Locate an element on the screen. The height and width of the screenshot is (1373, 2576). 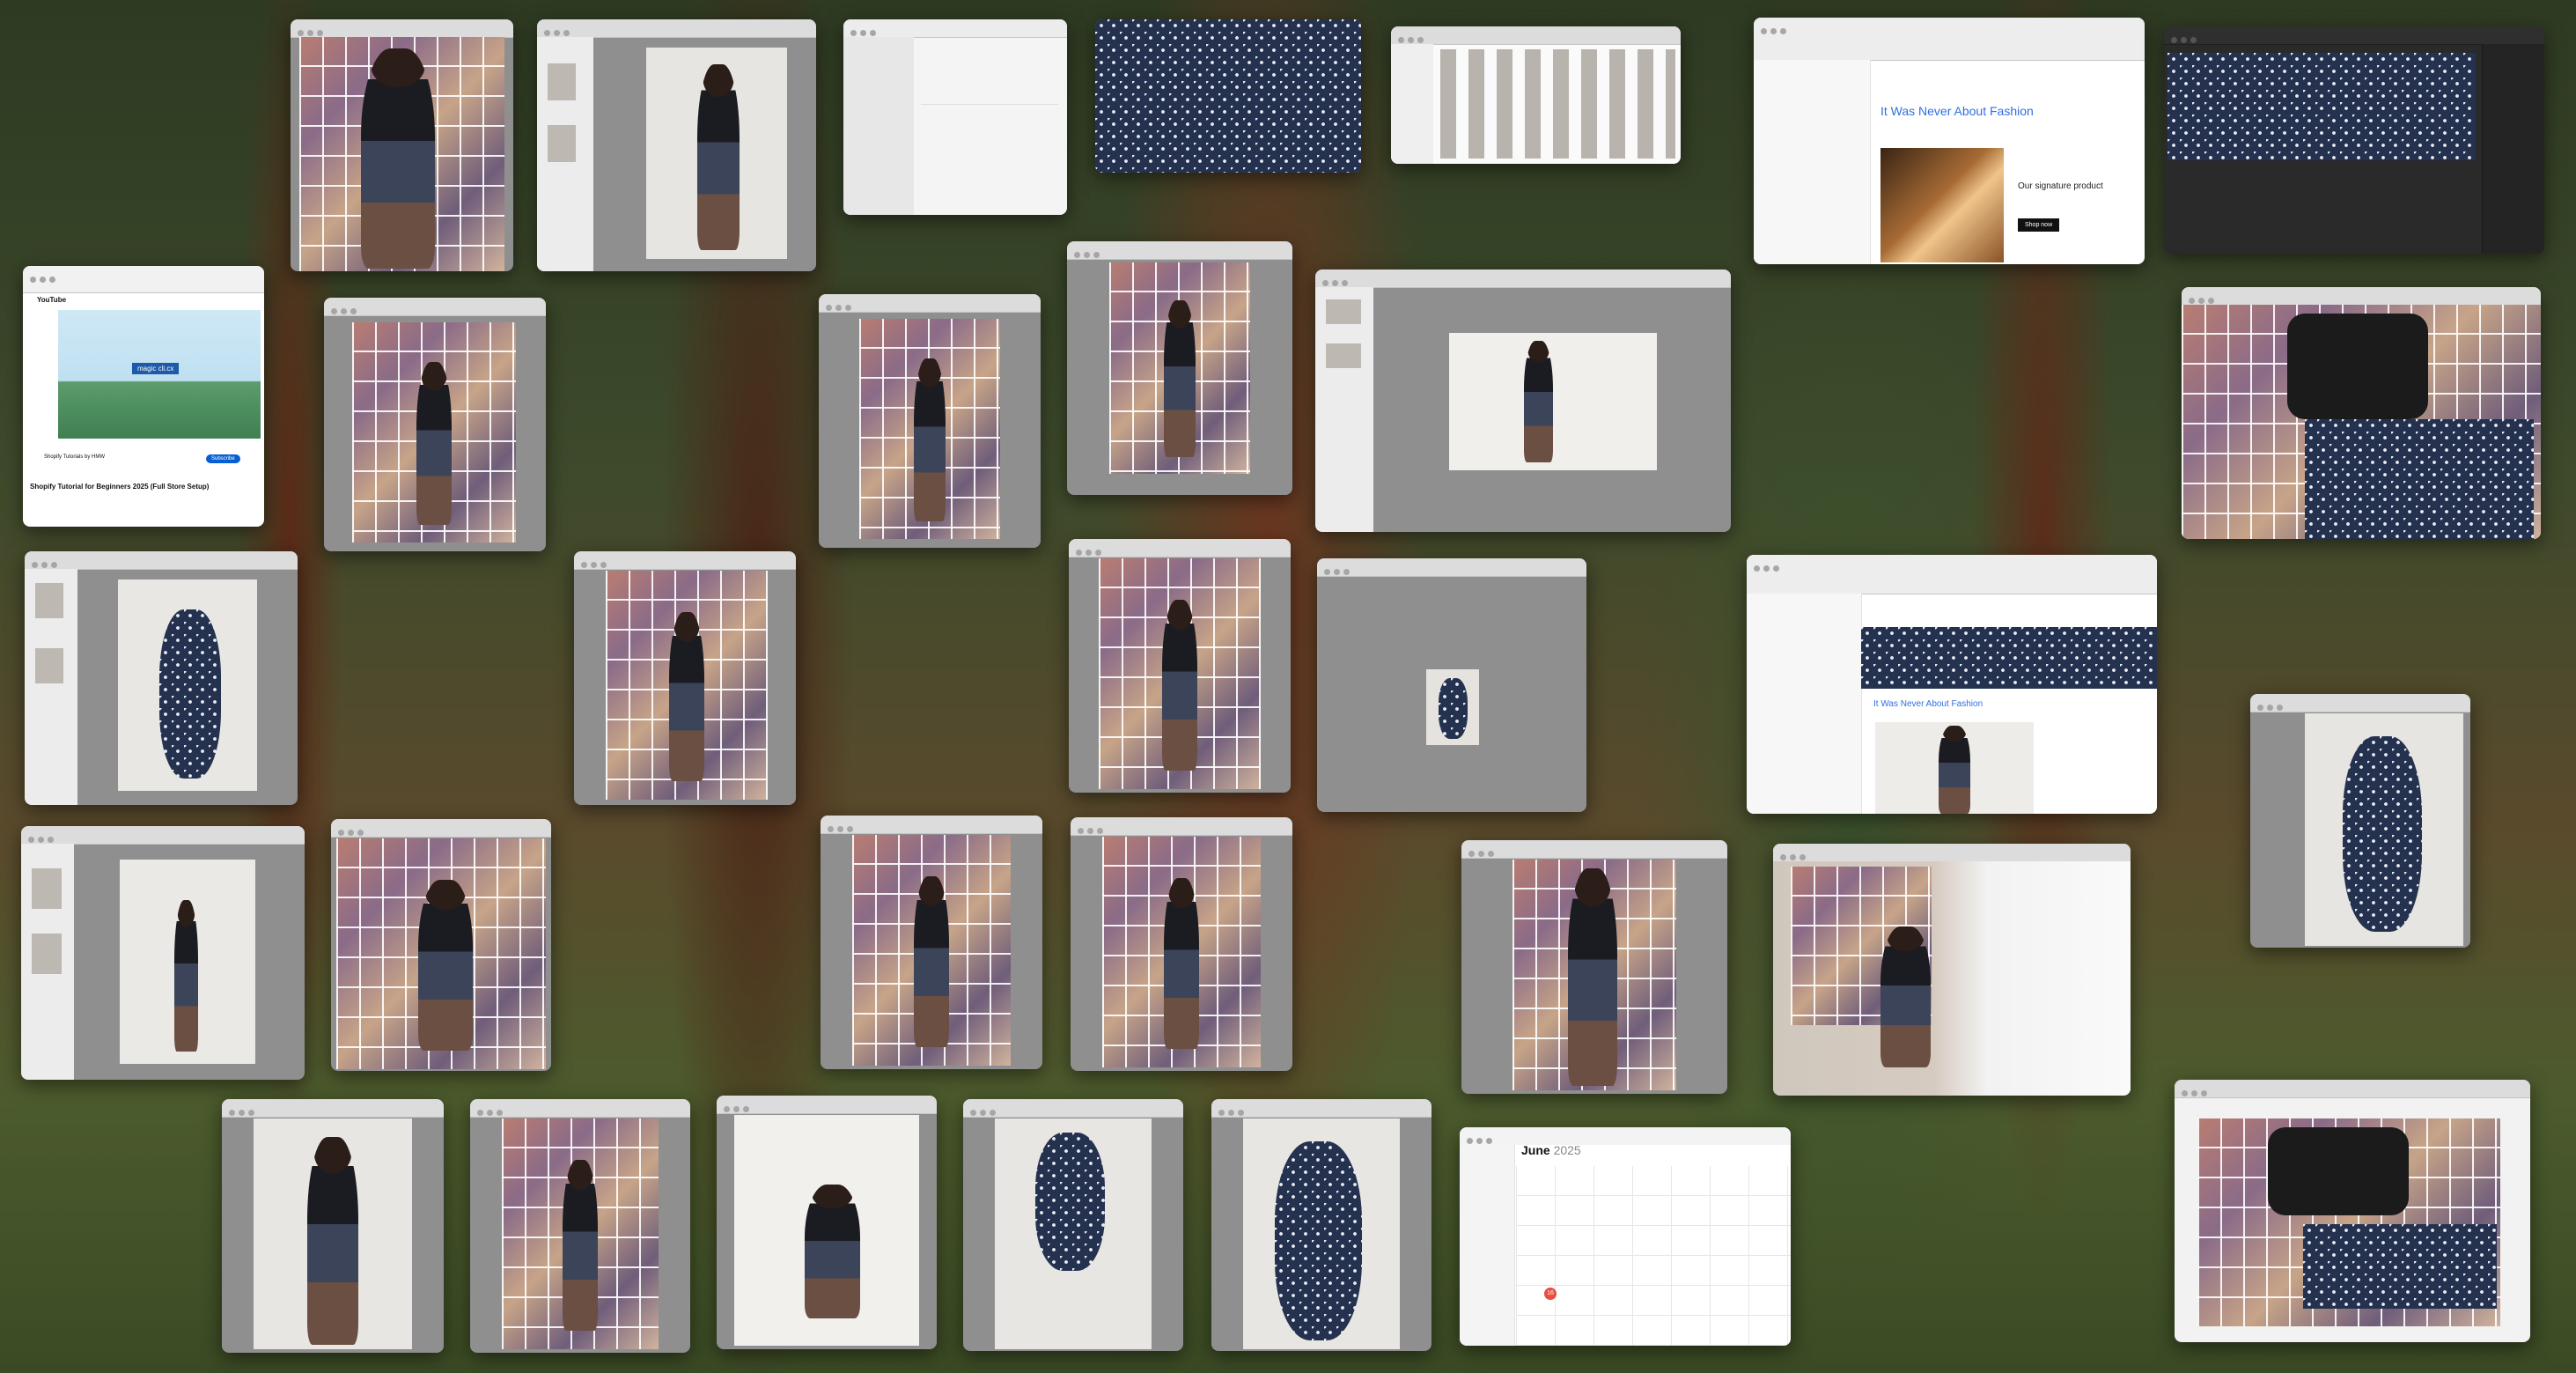
settings-sidebar is located at coordinates (878, 126).